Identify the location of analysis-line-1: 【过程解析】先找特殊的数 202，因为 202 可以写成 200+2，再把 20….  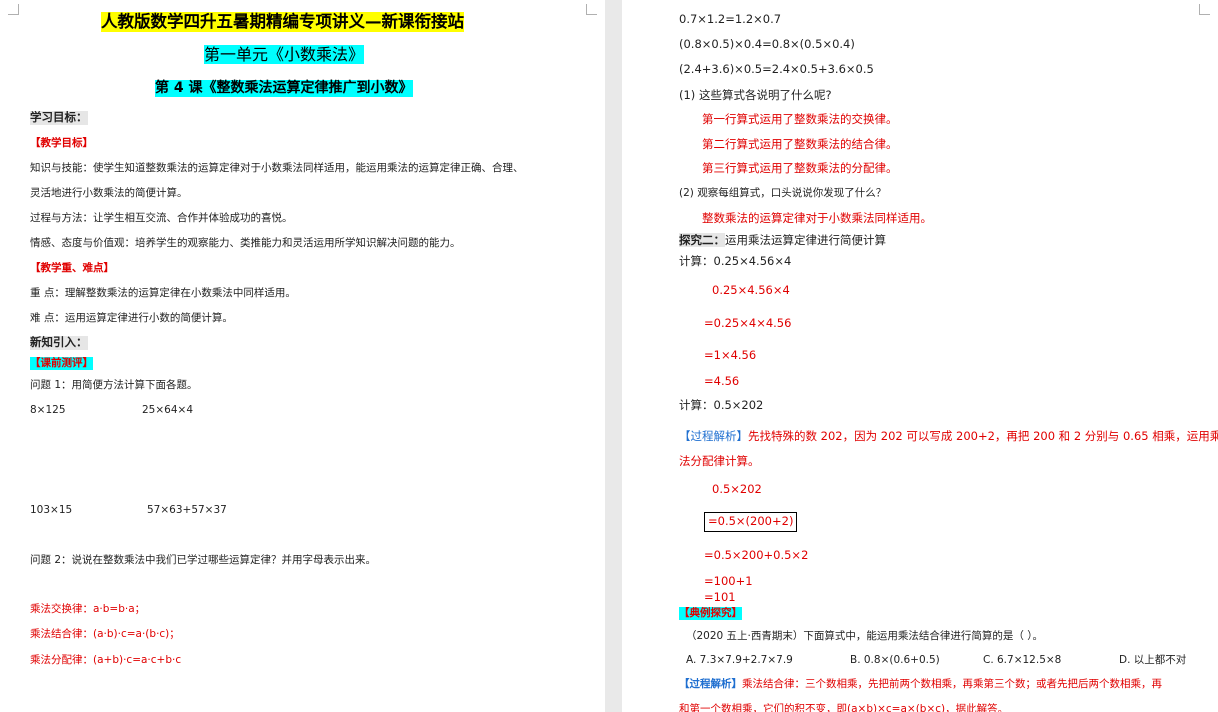
(948, 436).